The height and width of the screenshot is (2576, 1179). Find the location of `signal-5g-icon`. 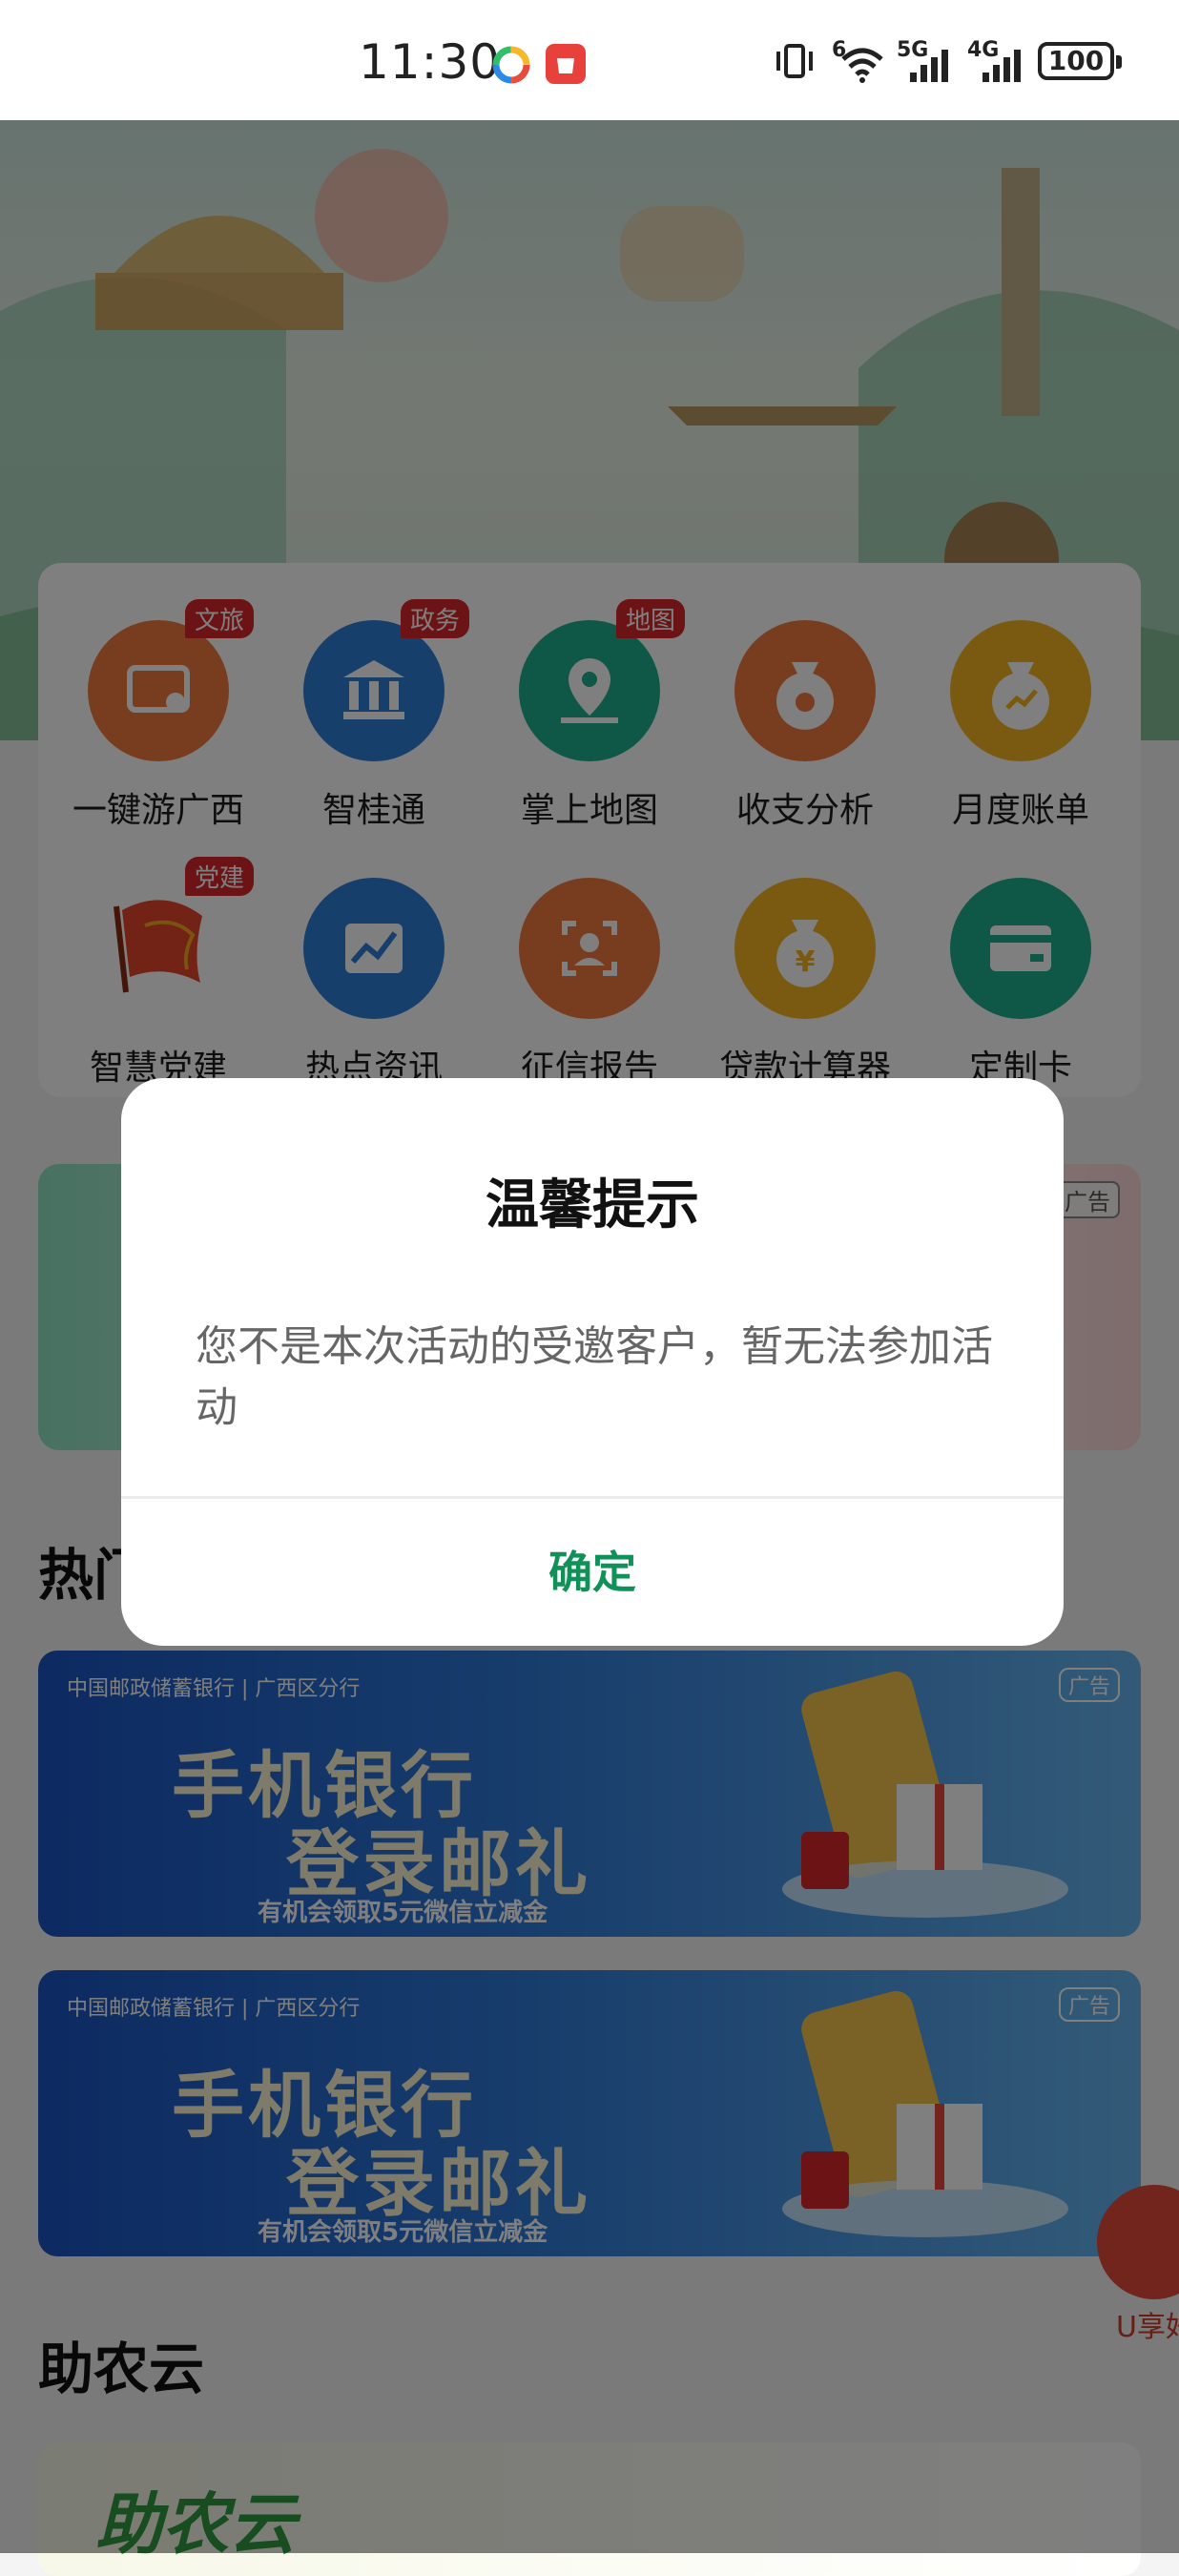

signal-5g-icon is located at coordinates (929, 66).